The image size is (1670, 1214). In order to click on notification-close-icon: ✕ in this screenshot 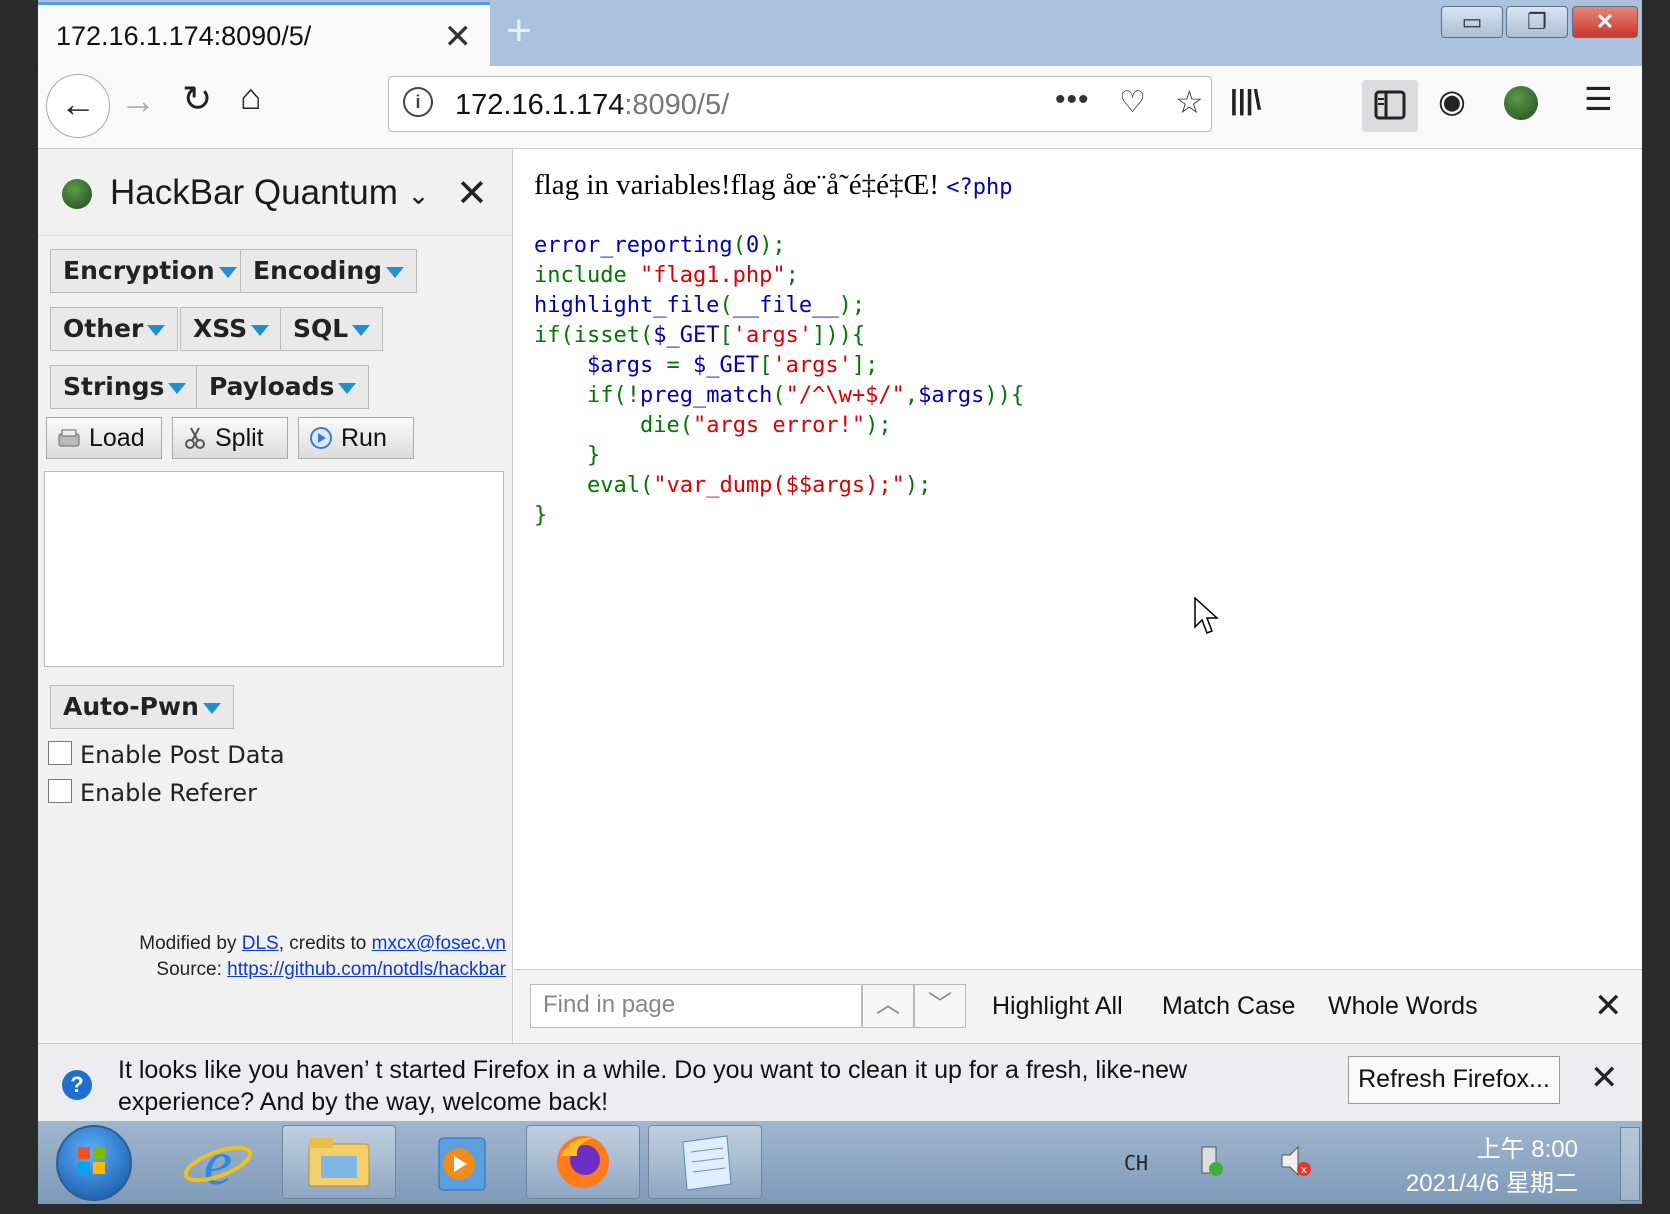, I will do `click(1604, 1078)`.